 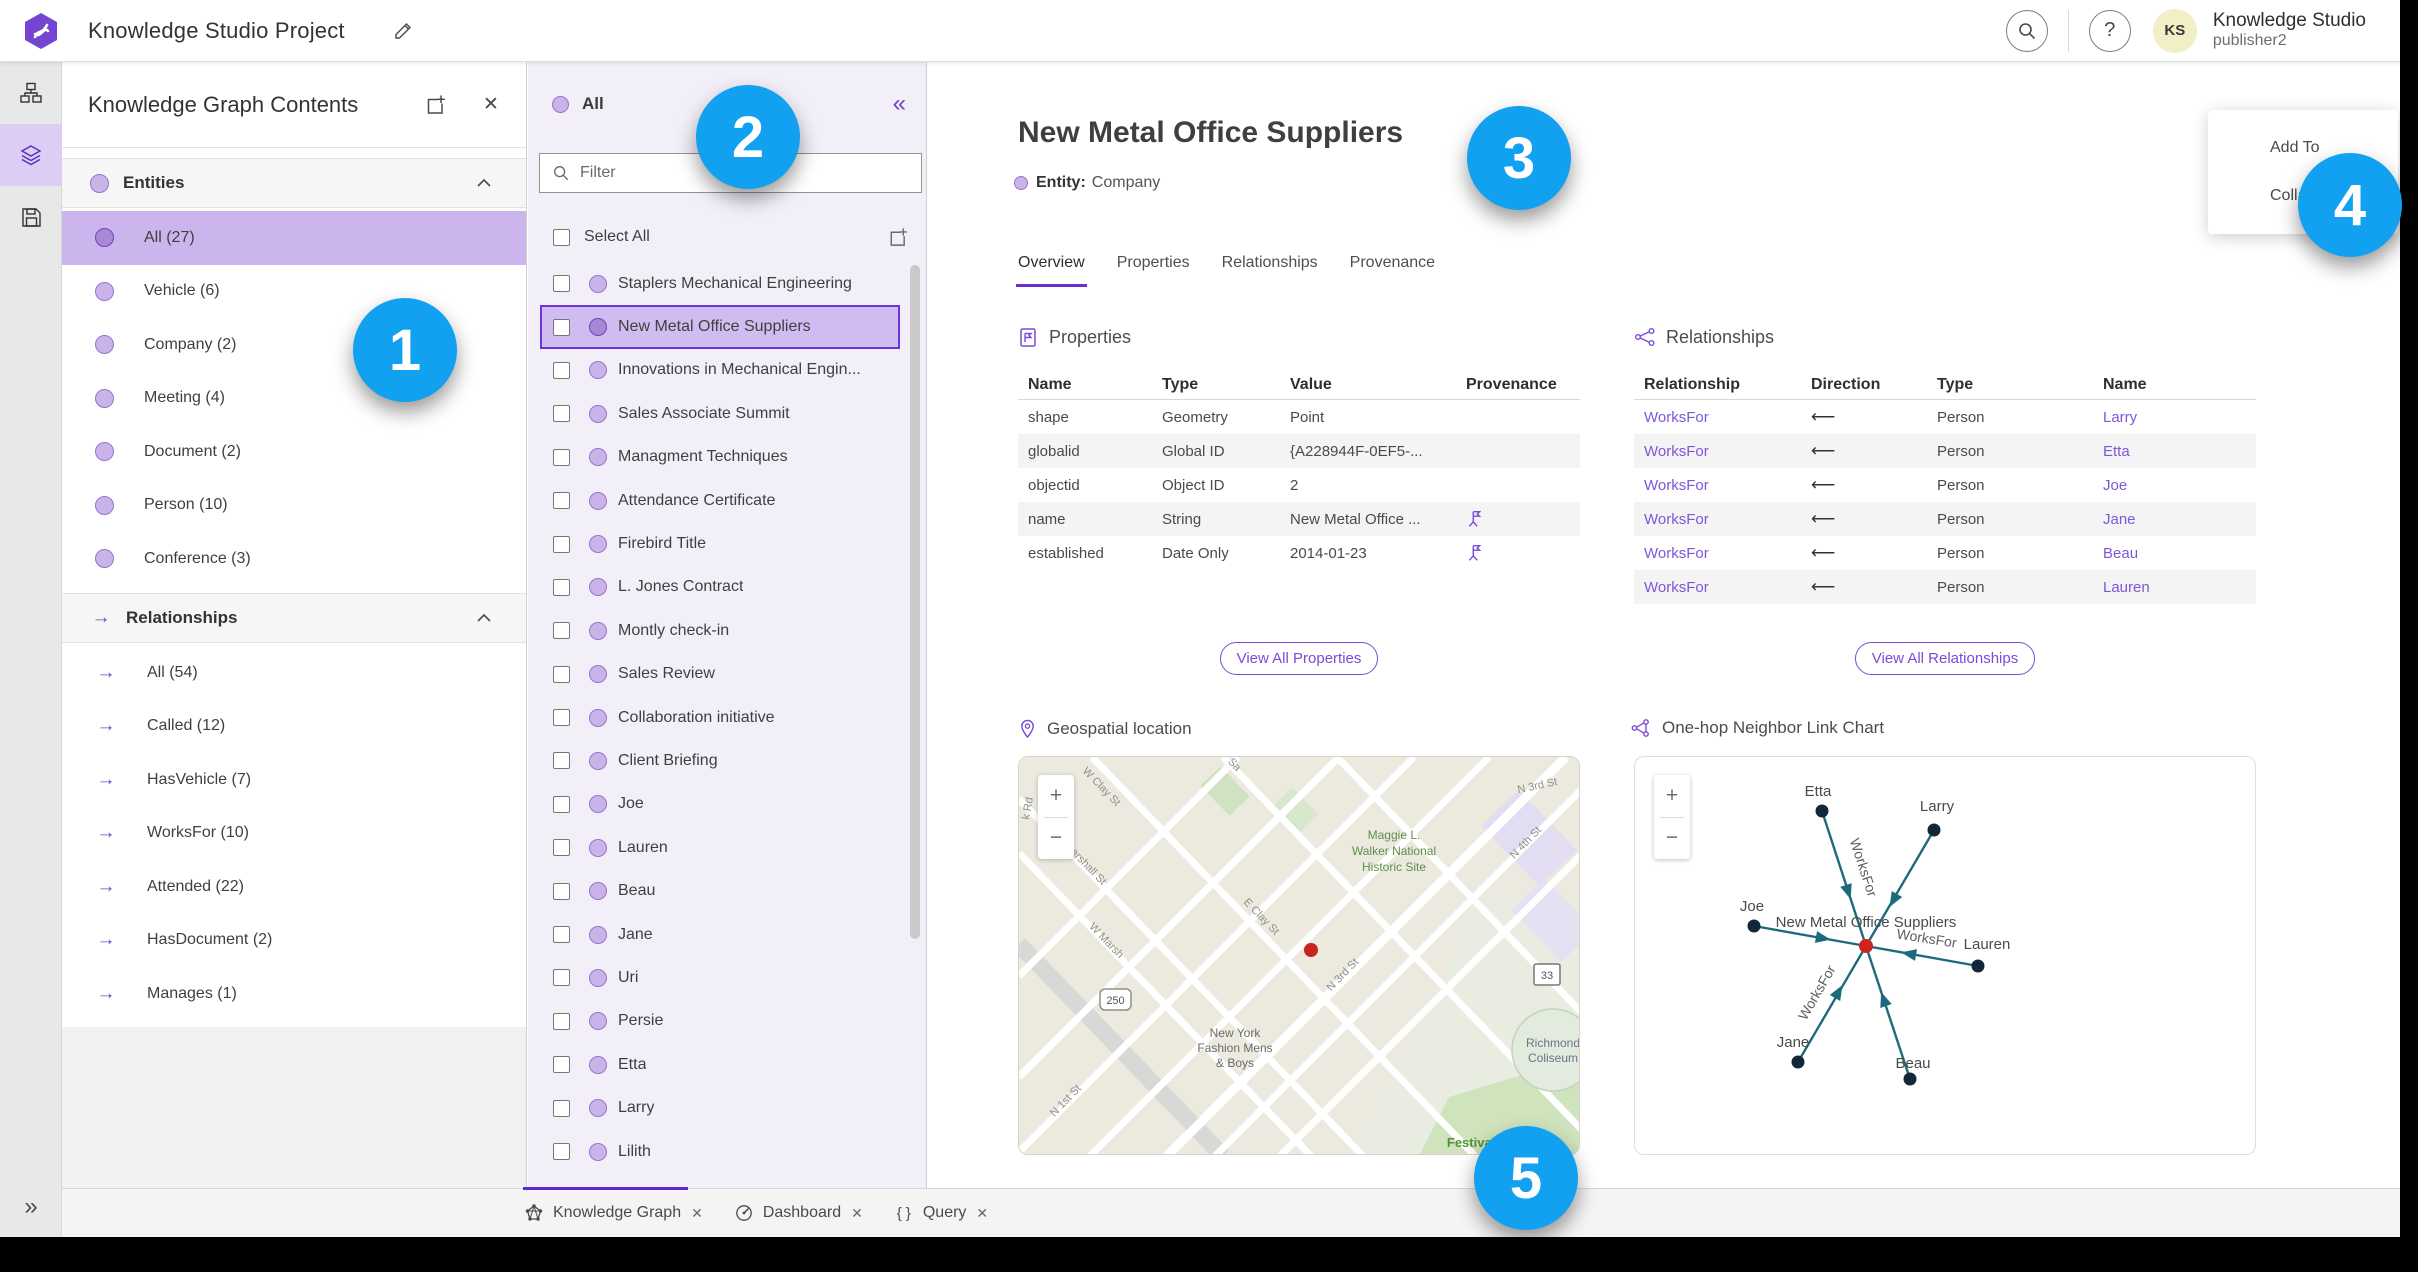 I want to click on entity-type-item: Company (2), so click(x=294, y=345).